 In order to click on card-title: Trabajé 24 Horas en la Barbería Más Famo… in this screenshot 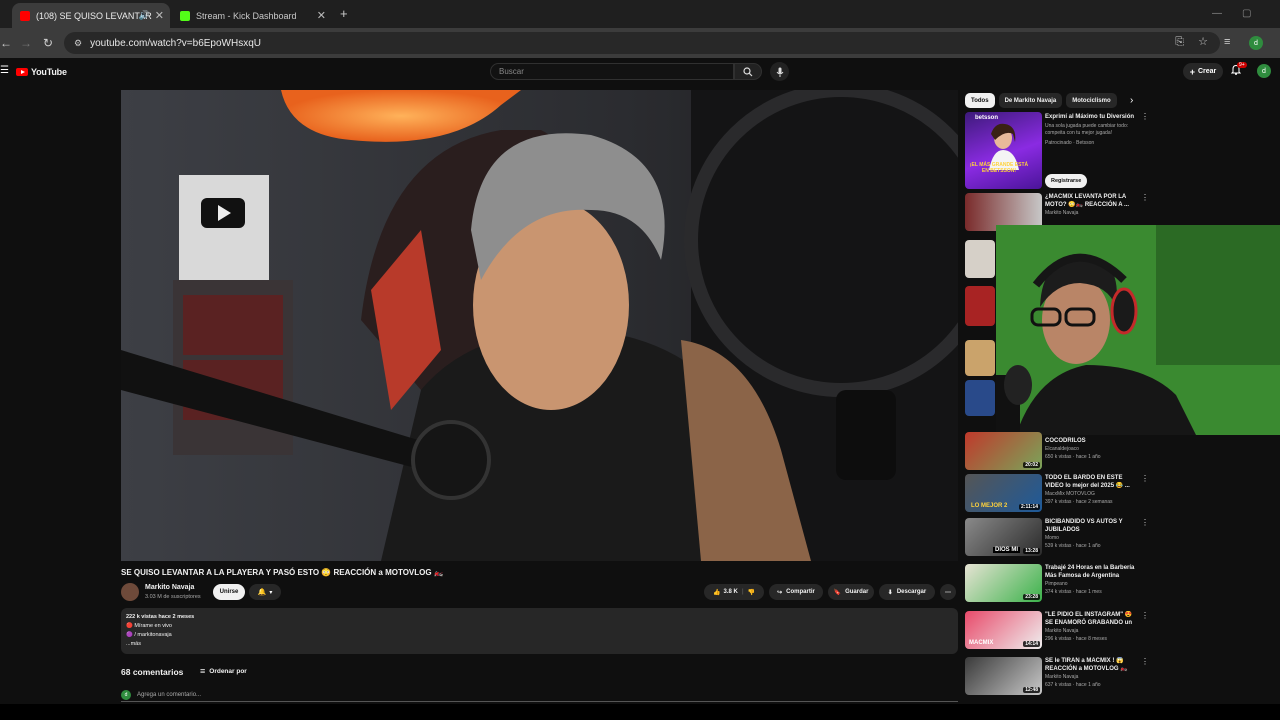, I will do `click(1090, 572)`.